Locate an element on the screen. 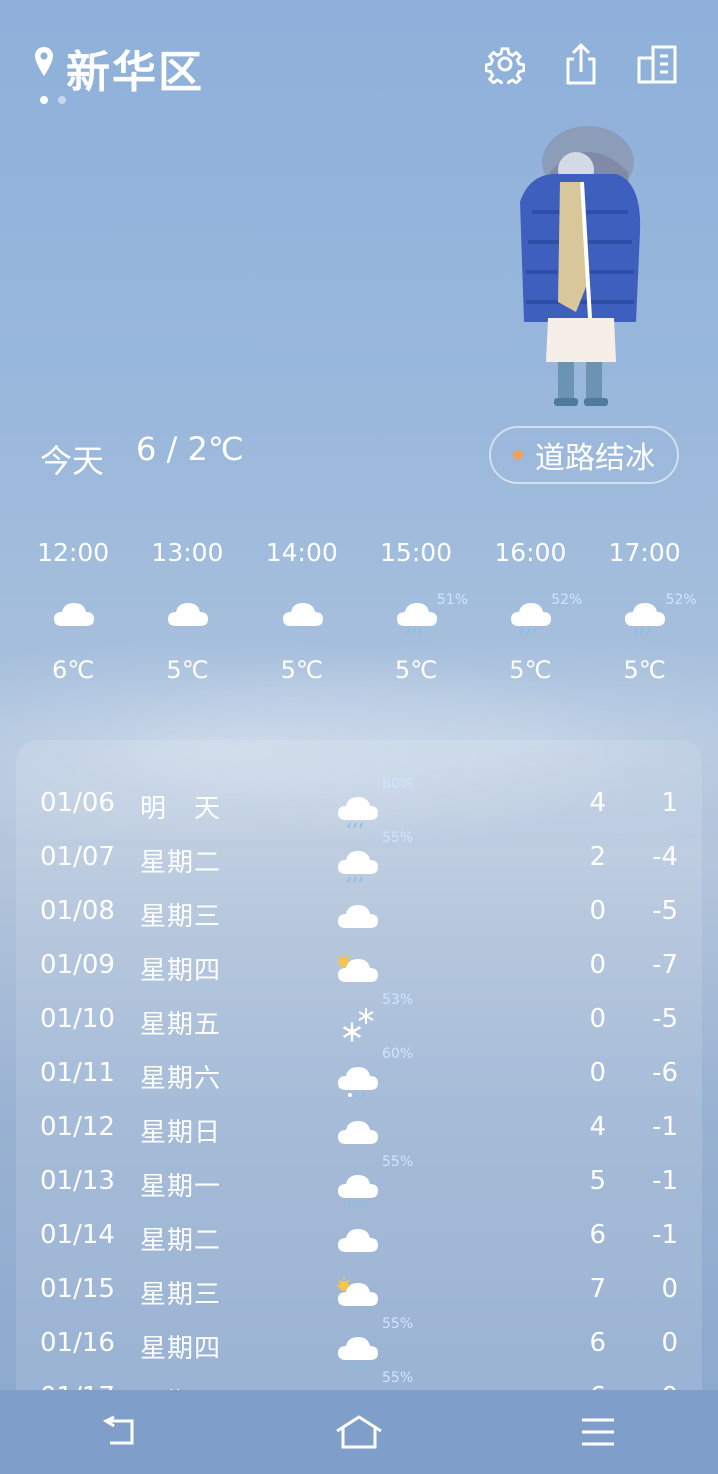 The height and width of the screenshot is (1474, 718). home-button is located at coordinates (358, 1432).